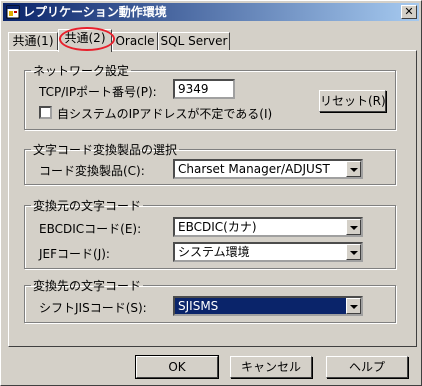  I want to click on port-input: 9349, so click(204, 89).